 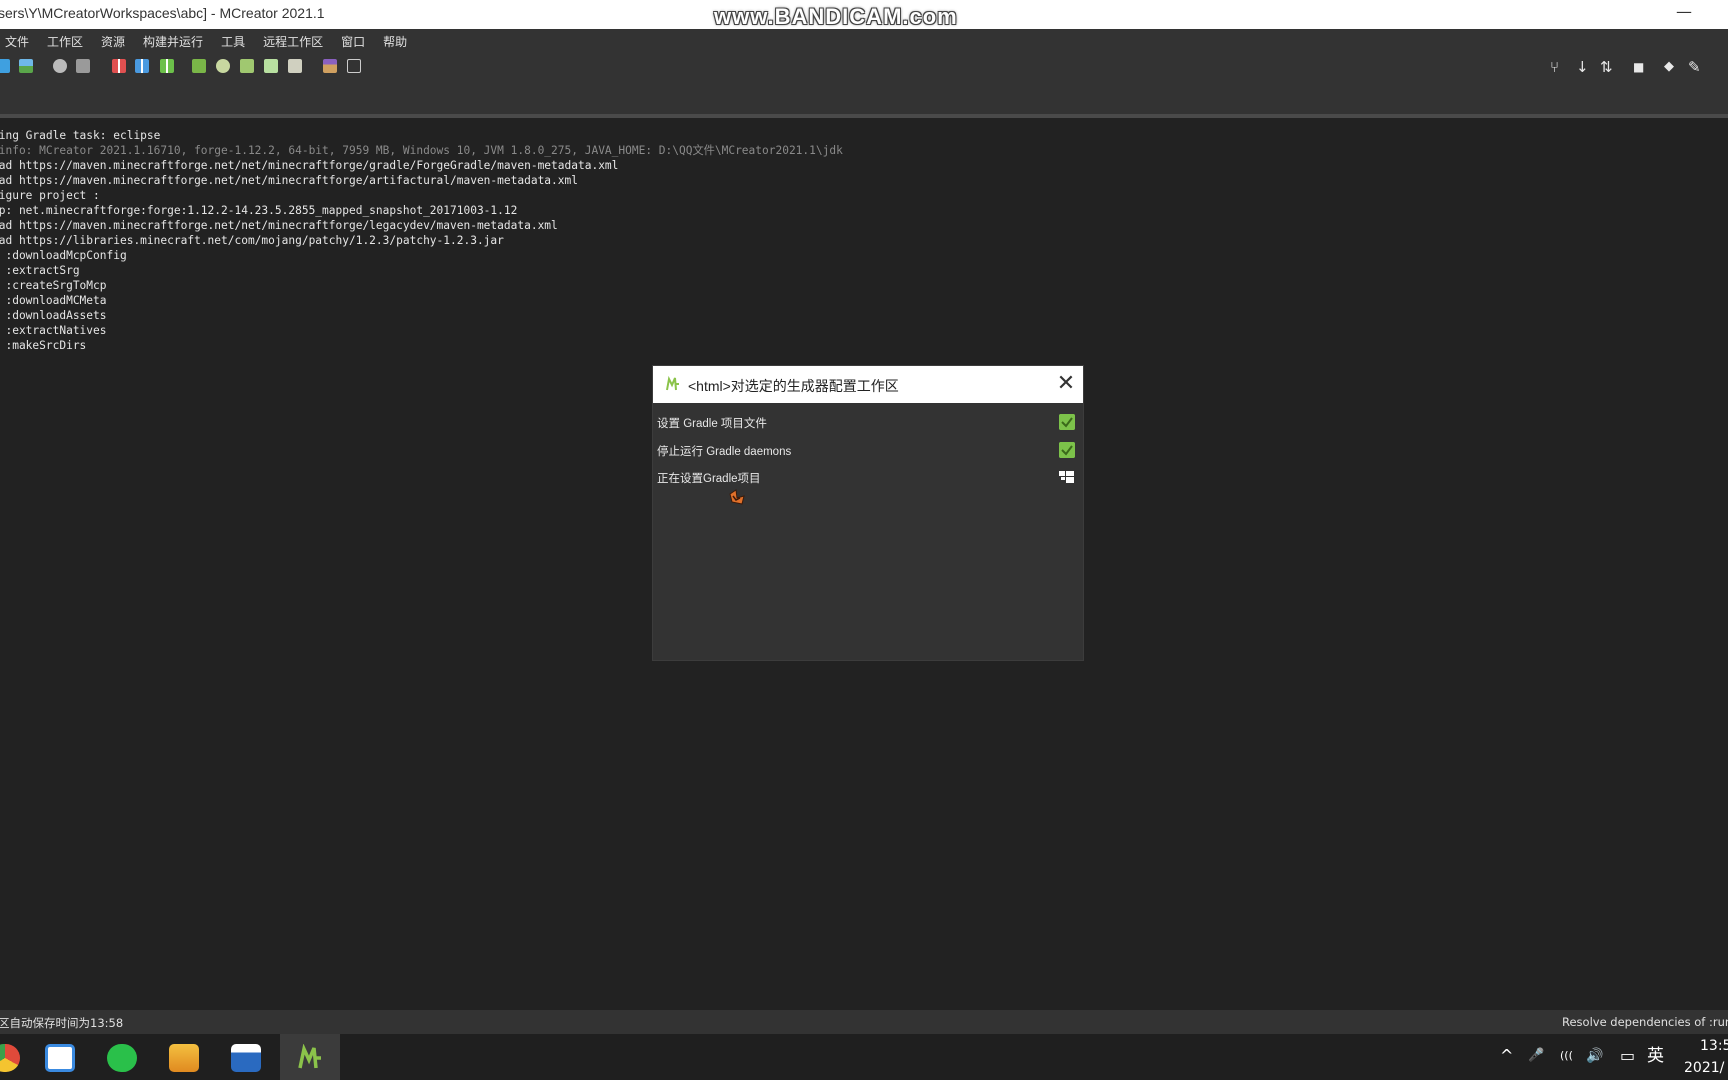 I want to click on menu-tools: 工具, so click(x=233, y=41).